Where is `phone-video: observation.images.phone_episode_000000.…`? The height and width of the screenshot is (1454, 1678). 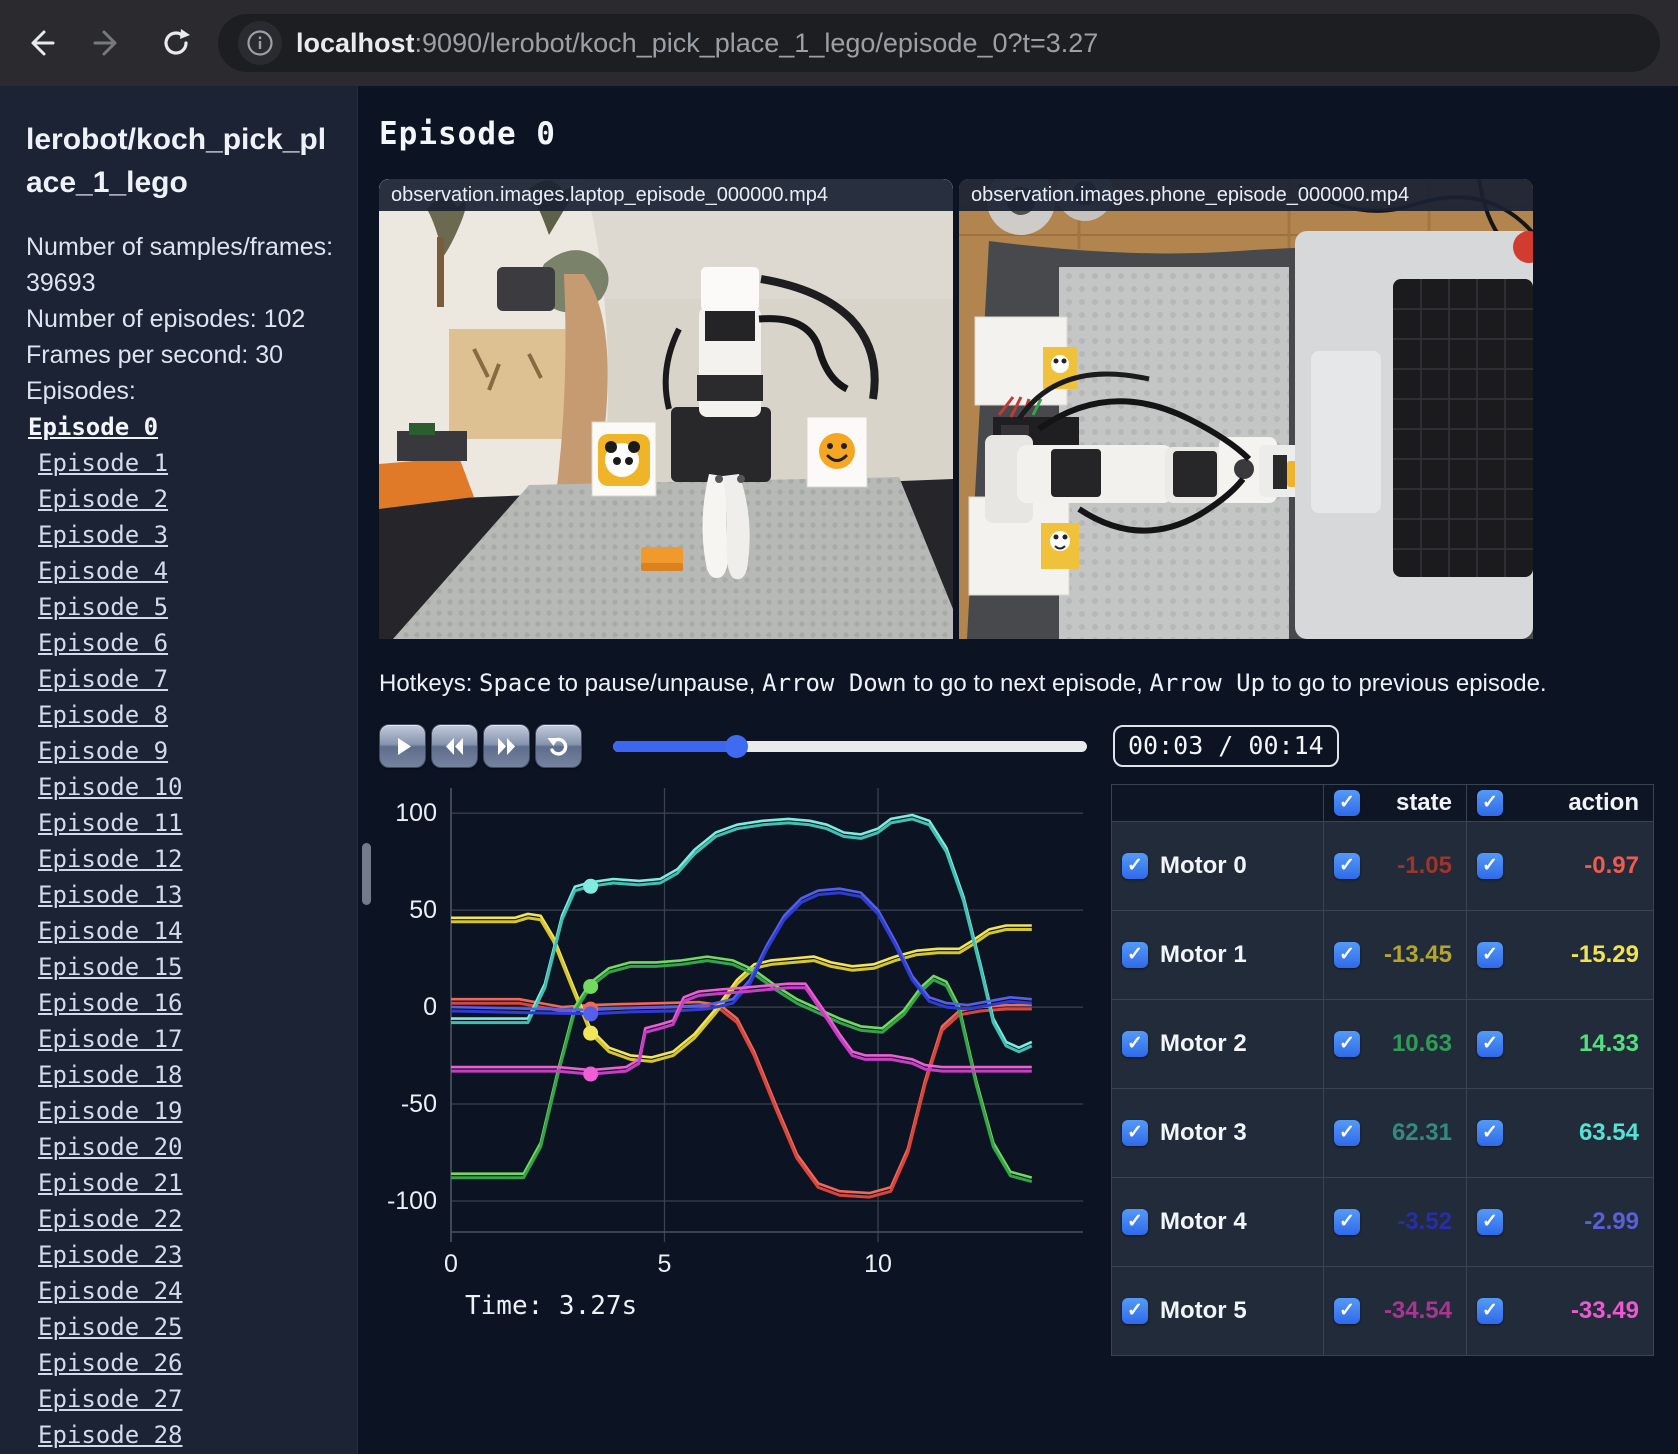
phone-video: observation.images.phone_episode_000000.… is located at coordinates (1246, 409).